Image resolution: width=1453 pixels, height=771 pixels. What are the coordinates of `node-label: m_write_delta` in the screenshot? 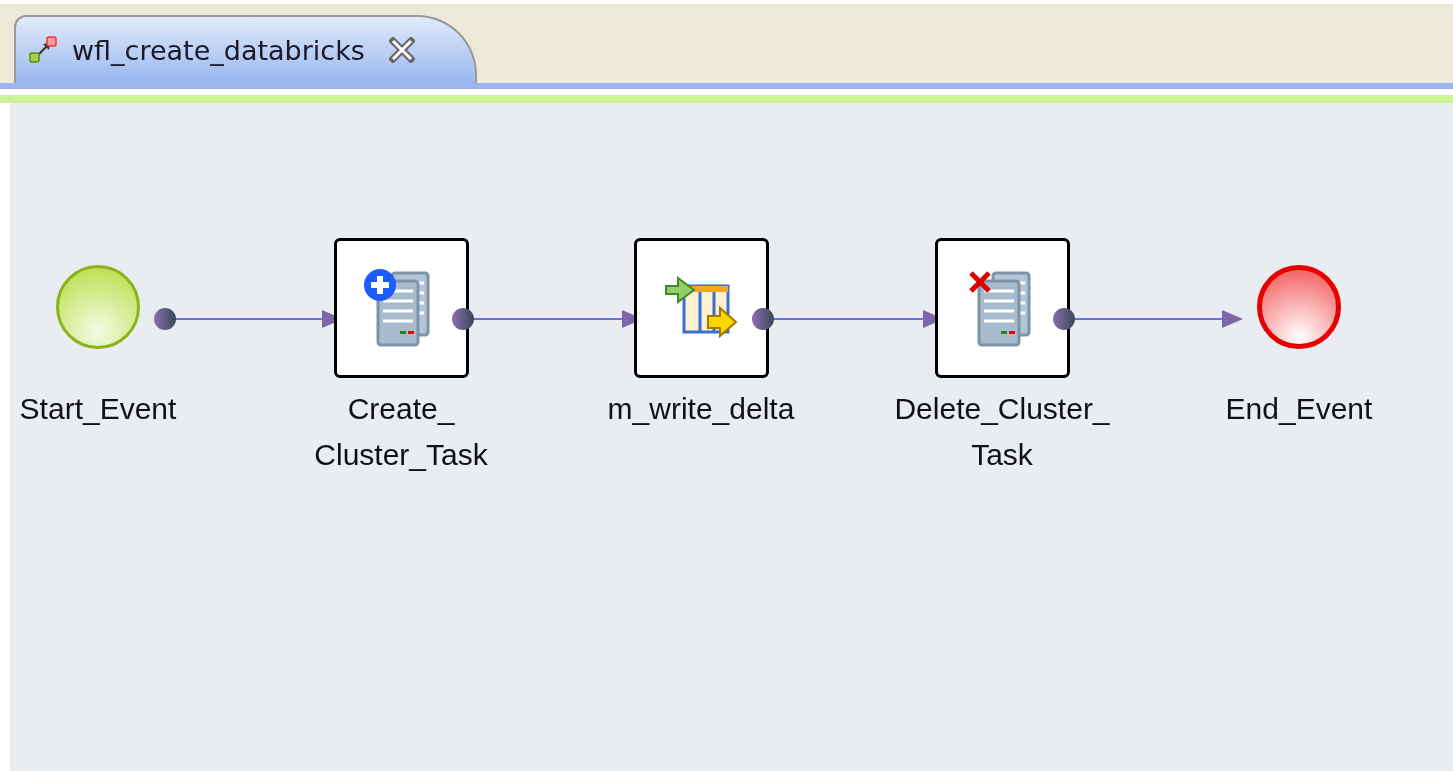 It's located at (701, 409).